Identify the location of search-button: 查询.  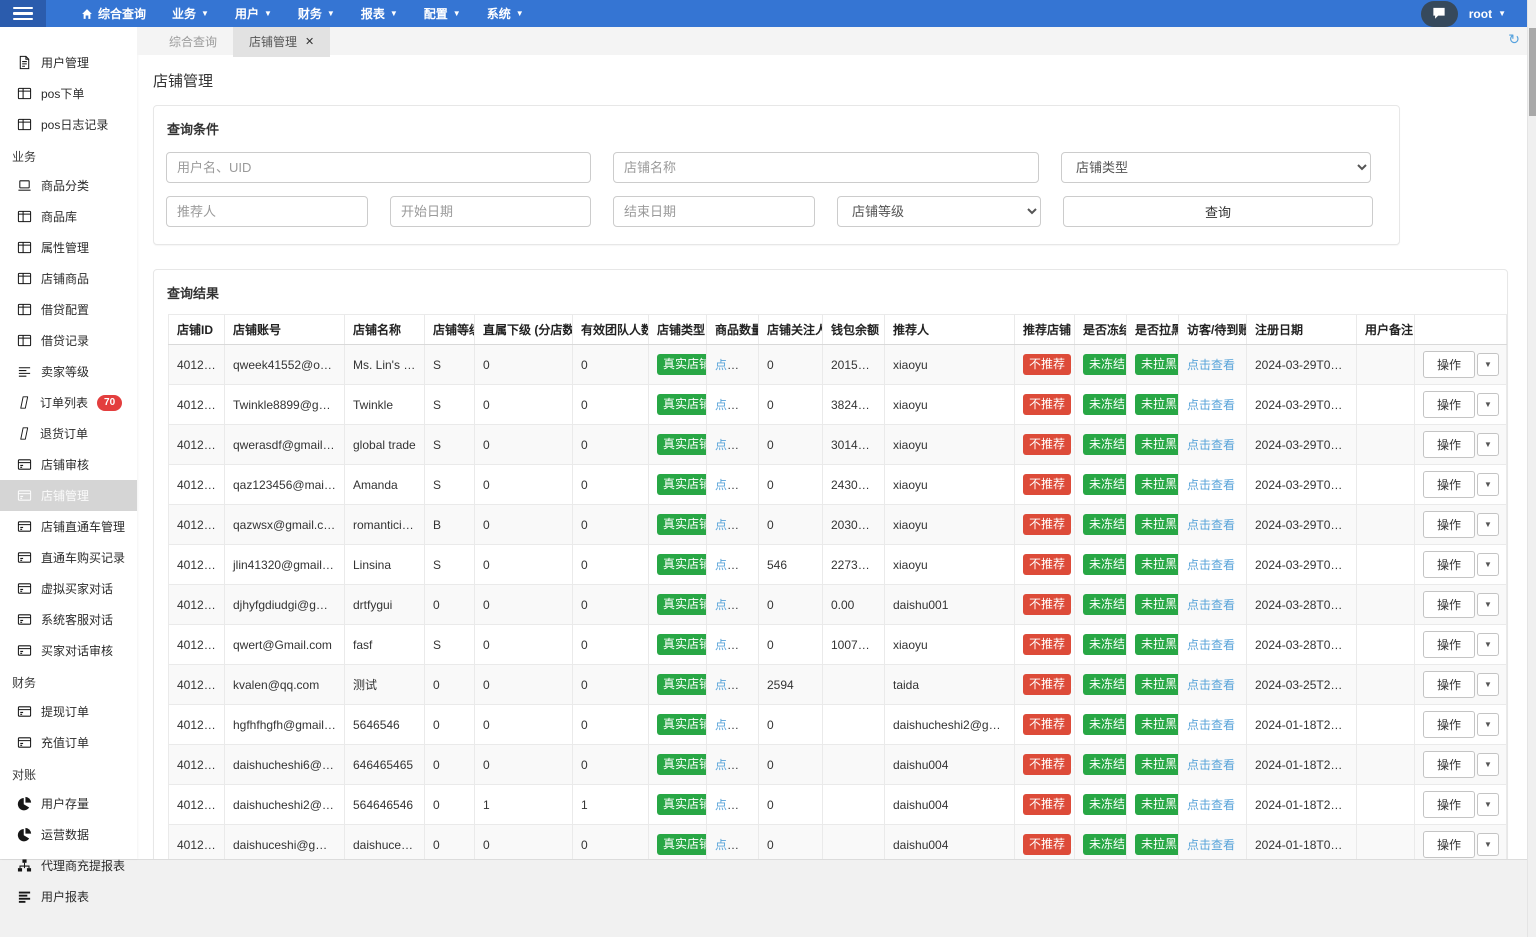
(1218, 211).